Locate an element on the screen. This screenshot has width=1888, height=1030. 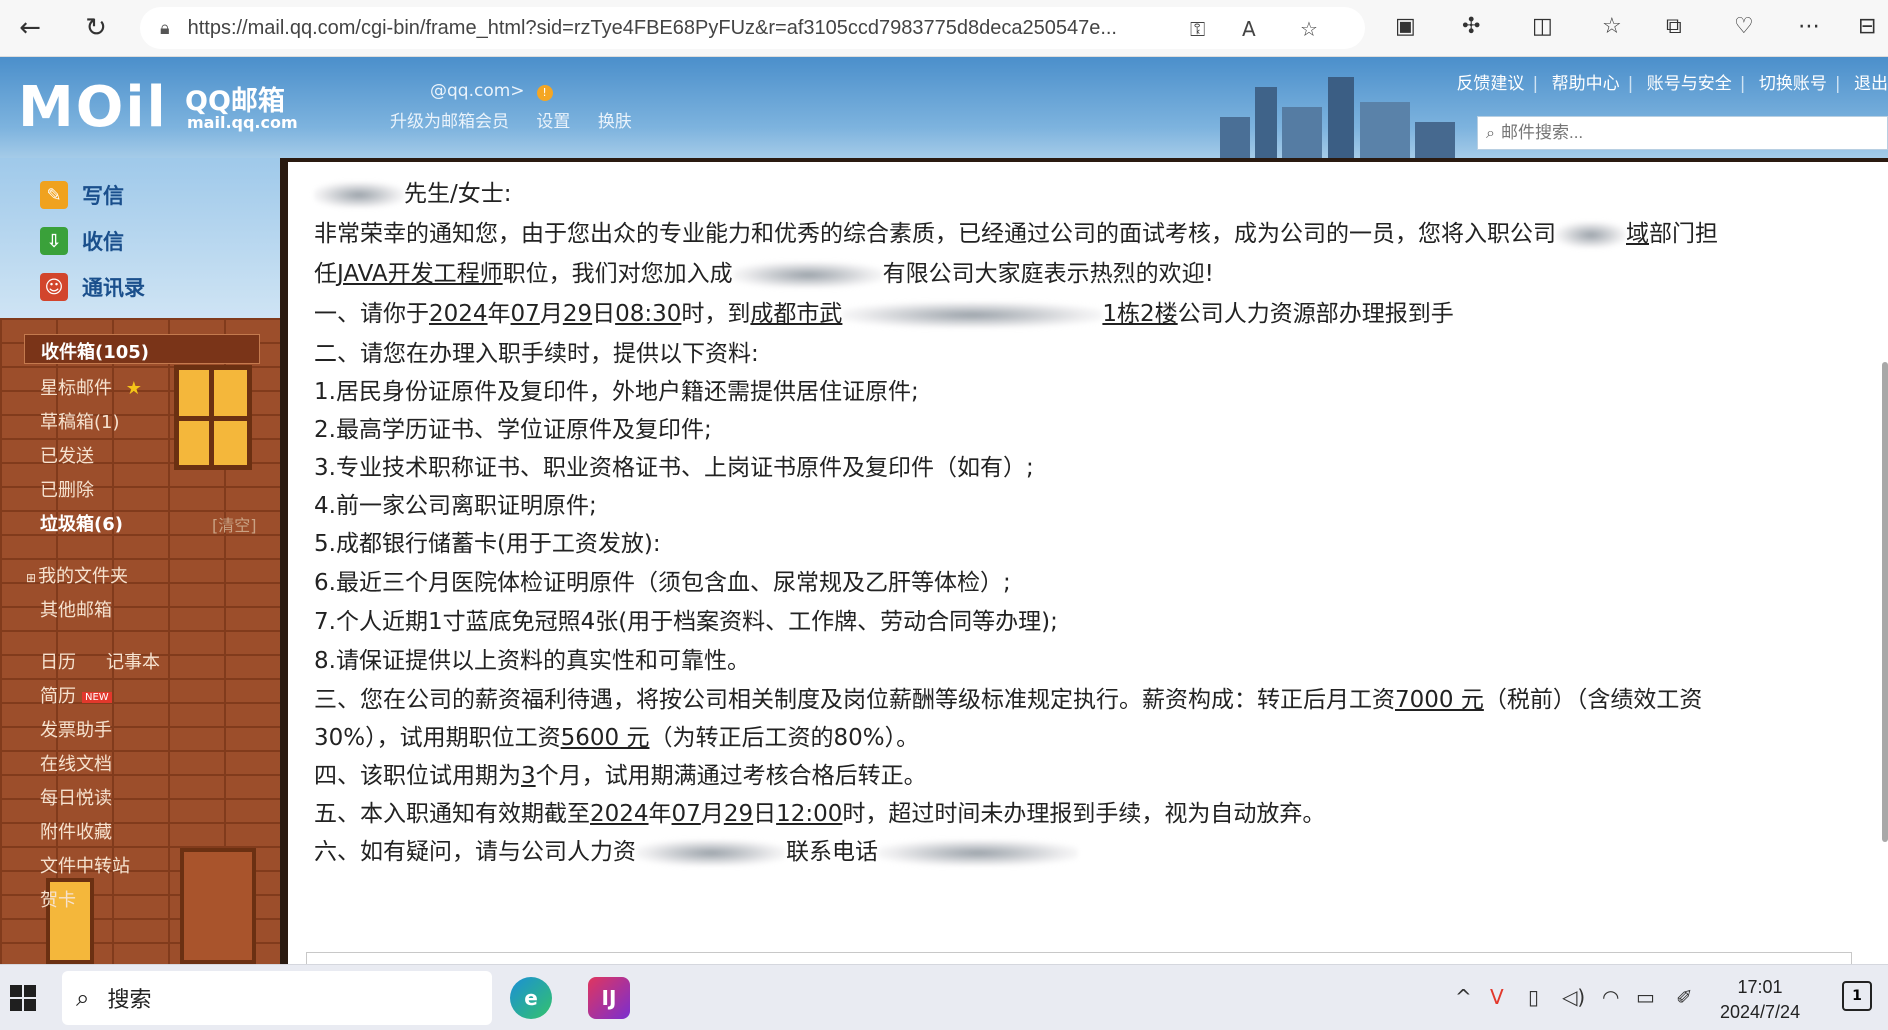
upgrade-vip-link: 升级为邮箱会员 is located at coordinates (449, 122).